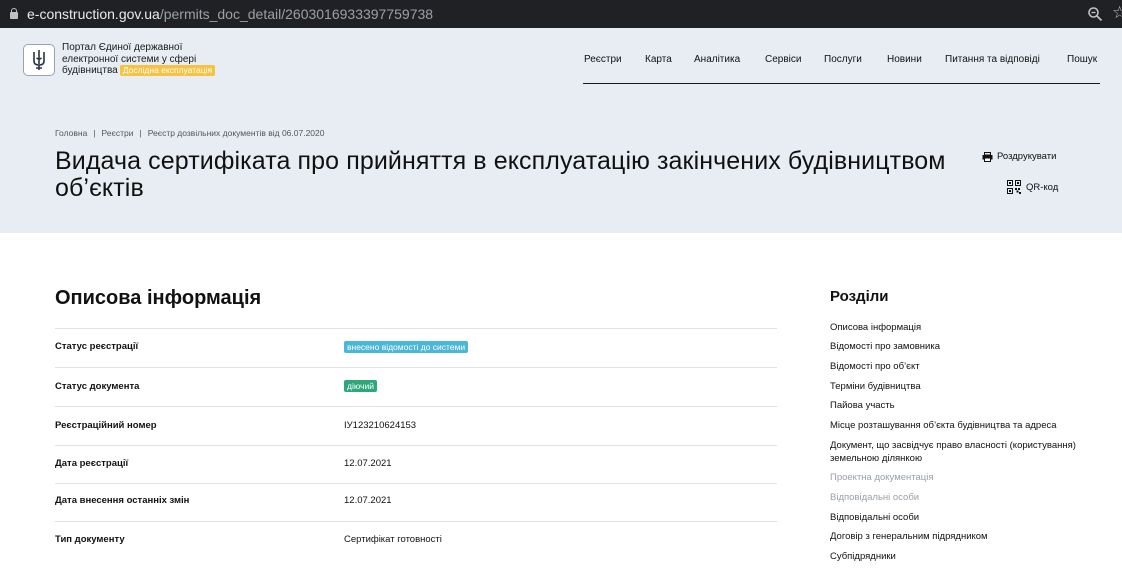  I want to click on section-link-general-contractor: Договір з генеральним підрядником, so click(960, 536).